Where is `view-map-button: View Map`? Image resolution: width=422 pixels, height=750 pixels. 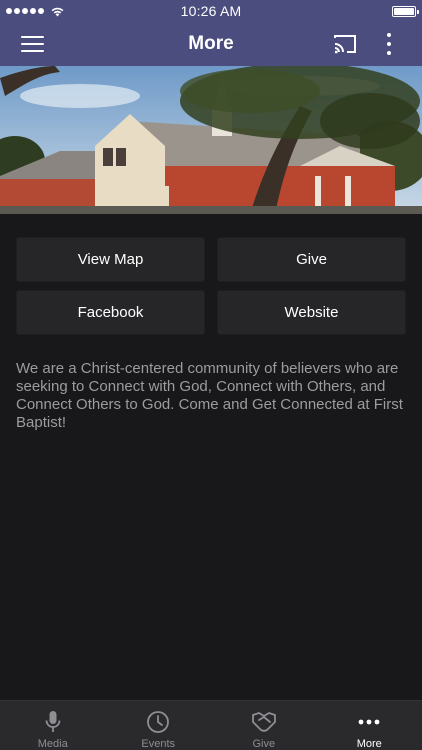
view-map-button: View Map is located at coordinates (110, 259).